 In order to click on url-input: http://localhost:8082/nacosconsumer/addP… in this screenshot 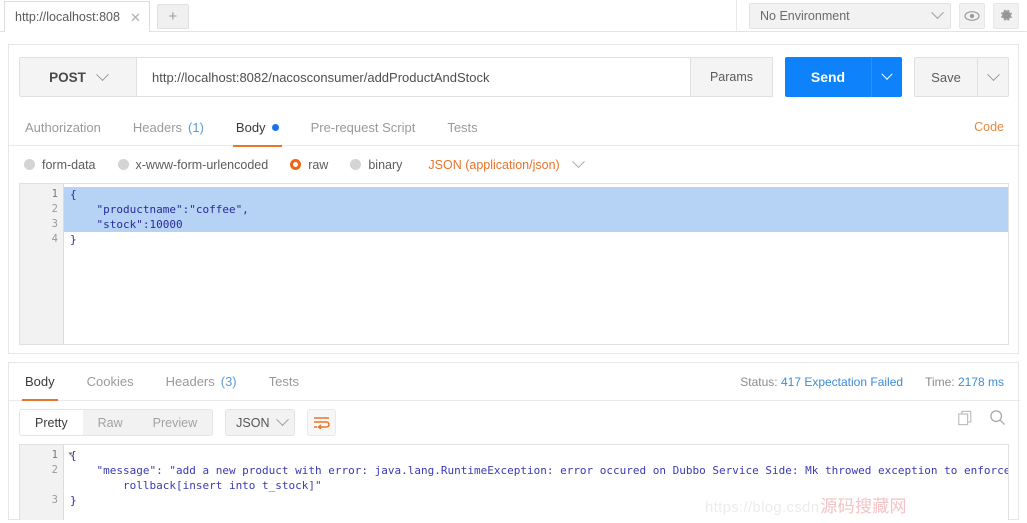, I will do `click(414, 77)`.